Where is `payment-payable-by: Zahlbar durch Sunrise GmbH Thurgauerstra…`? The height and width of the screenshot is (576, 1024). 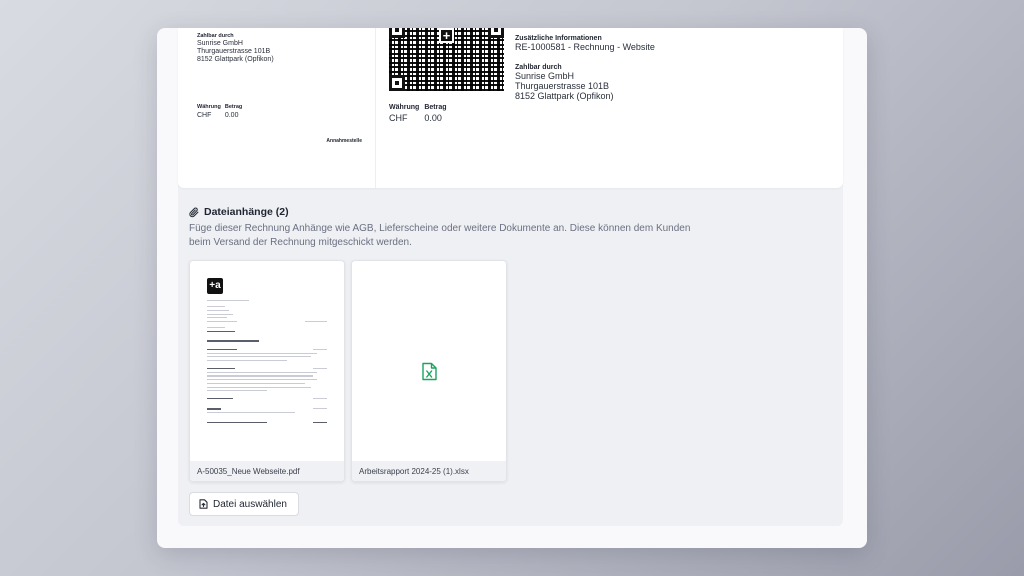
payment-payable-by: Zahlbar durch Sunrise GmbH Thurgauerstra… is located at coordinates (564, 82).